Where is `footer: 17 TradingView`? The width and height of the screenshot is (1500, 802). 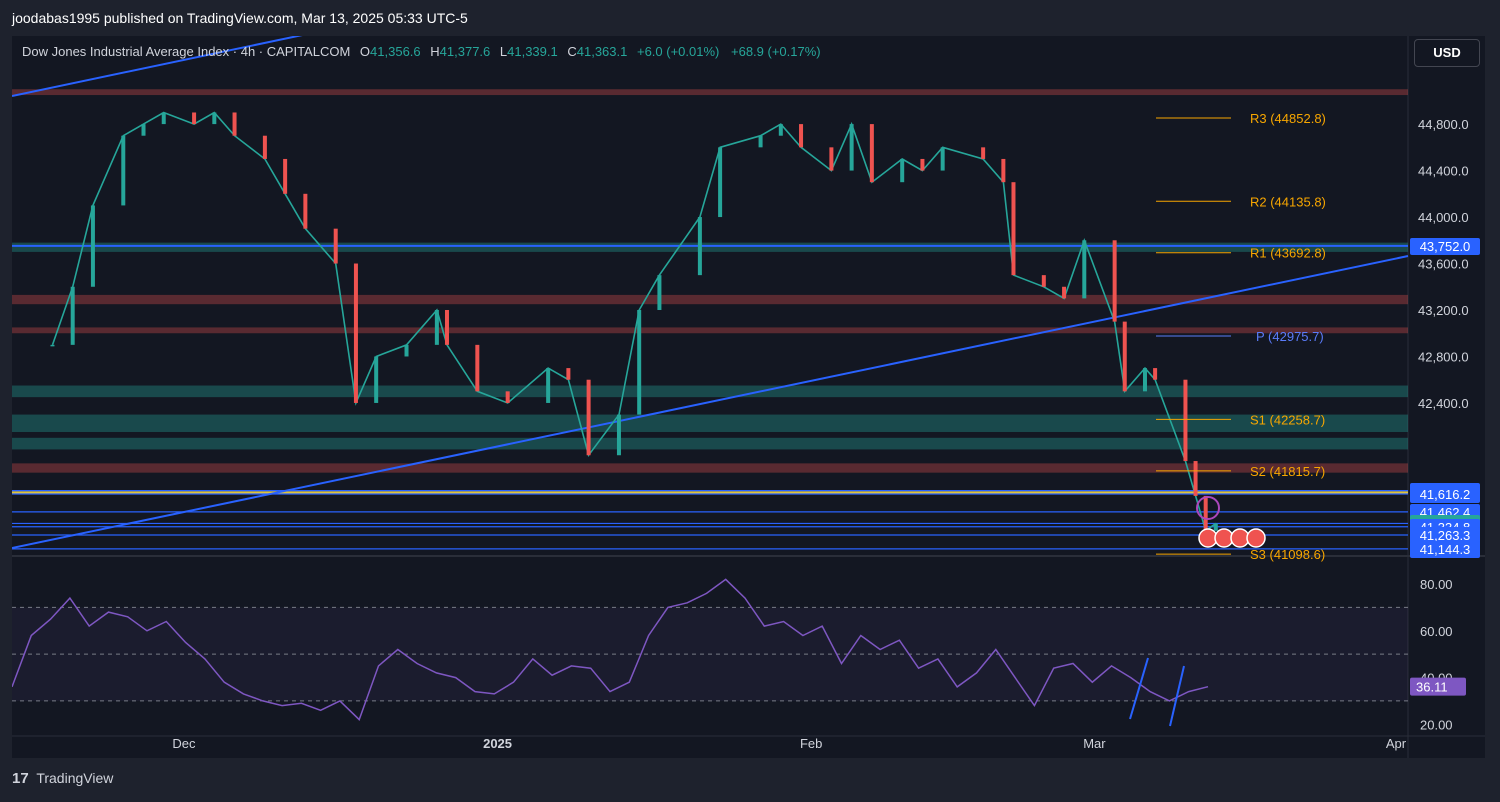
footer: 17 TradingView is located at coordinates (62, 778).